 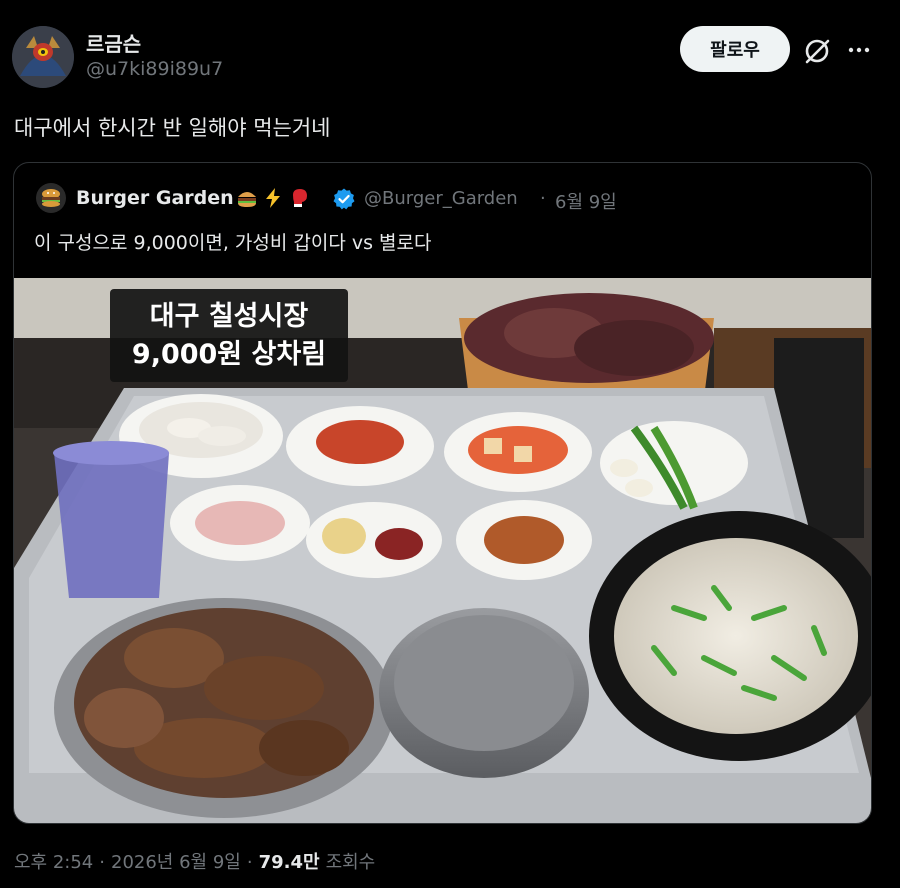 I want to click on quote-text: 이 구성으로 9,000이면, 가성비 갑이다 vs 별로다, so click(x=233, y=243).